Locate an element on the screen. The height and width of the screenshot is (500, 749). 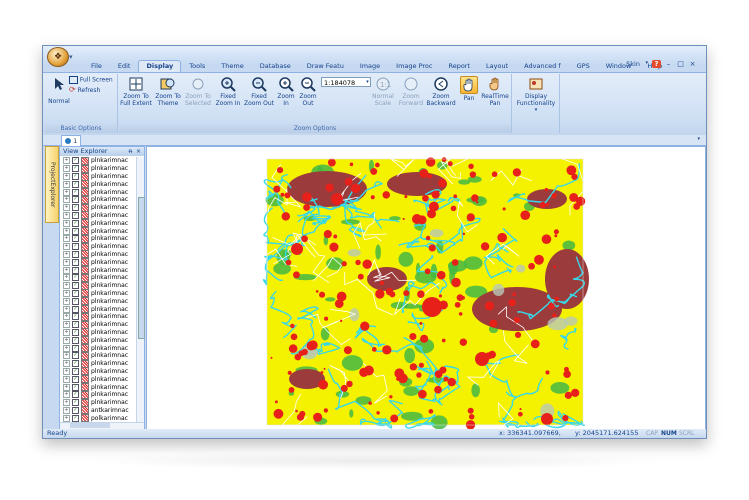
close-button: × is located at coordinates (692, 64).